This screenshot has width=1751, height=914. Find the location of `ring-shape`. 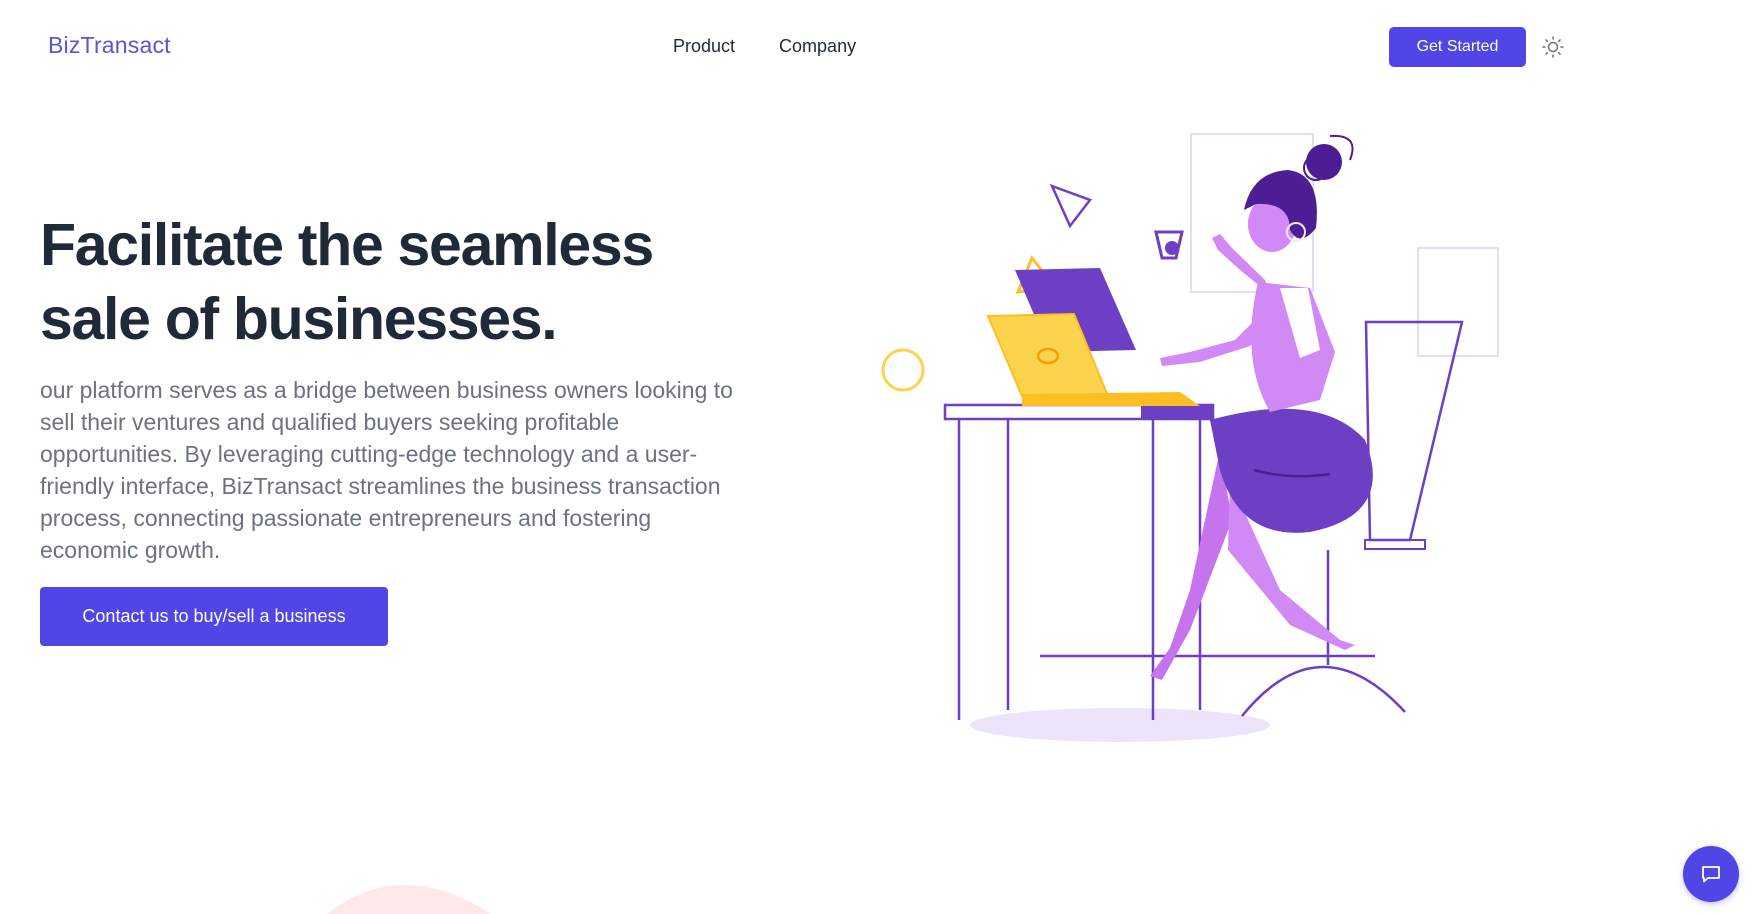

ring-shape is located at coordinates (903, 370).